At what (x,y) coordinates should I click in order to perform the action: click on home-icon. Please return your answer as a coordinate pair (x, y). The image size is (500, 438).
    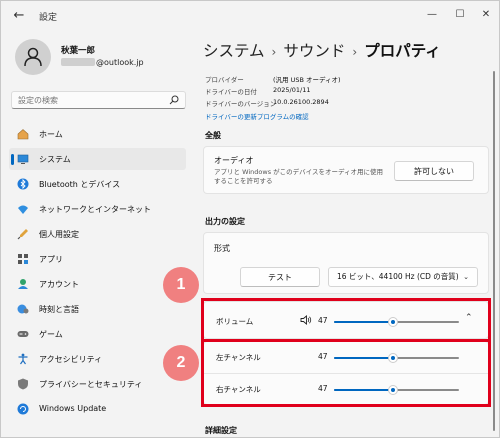
    Looking at the image, I should click on (23, 134).